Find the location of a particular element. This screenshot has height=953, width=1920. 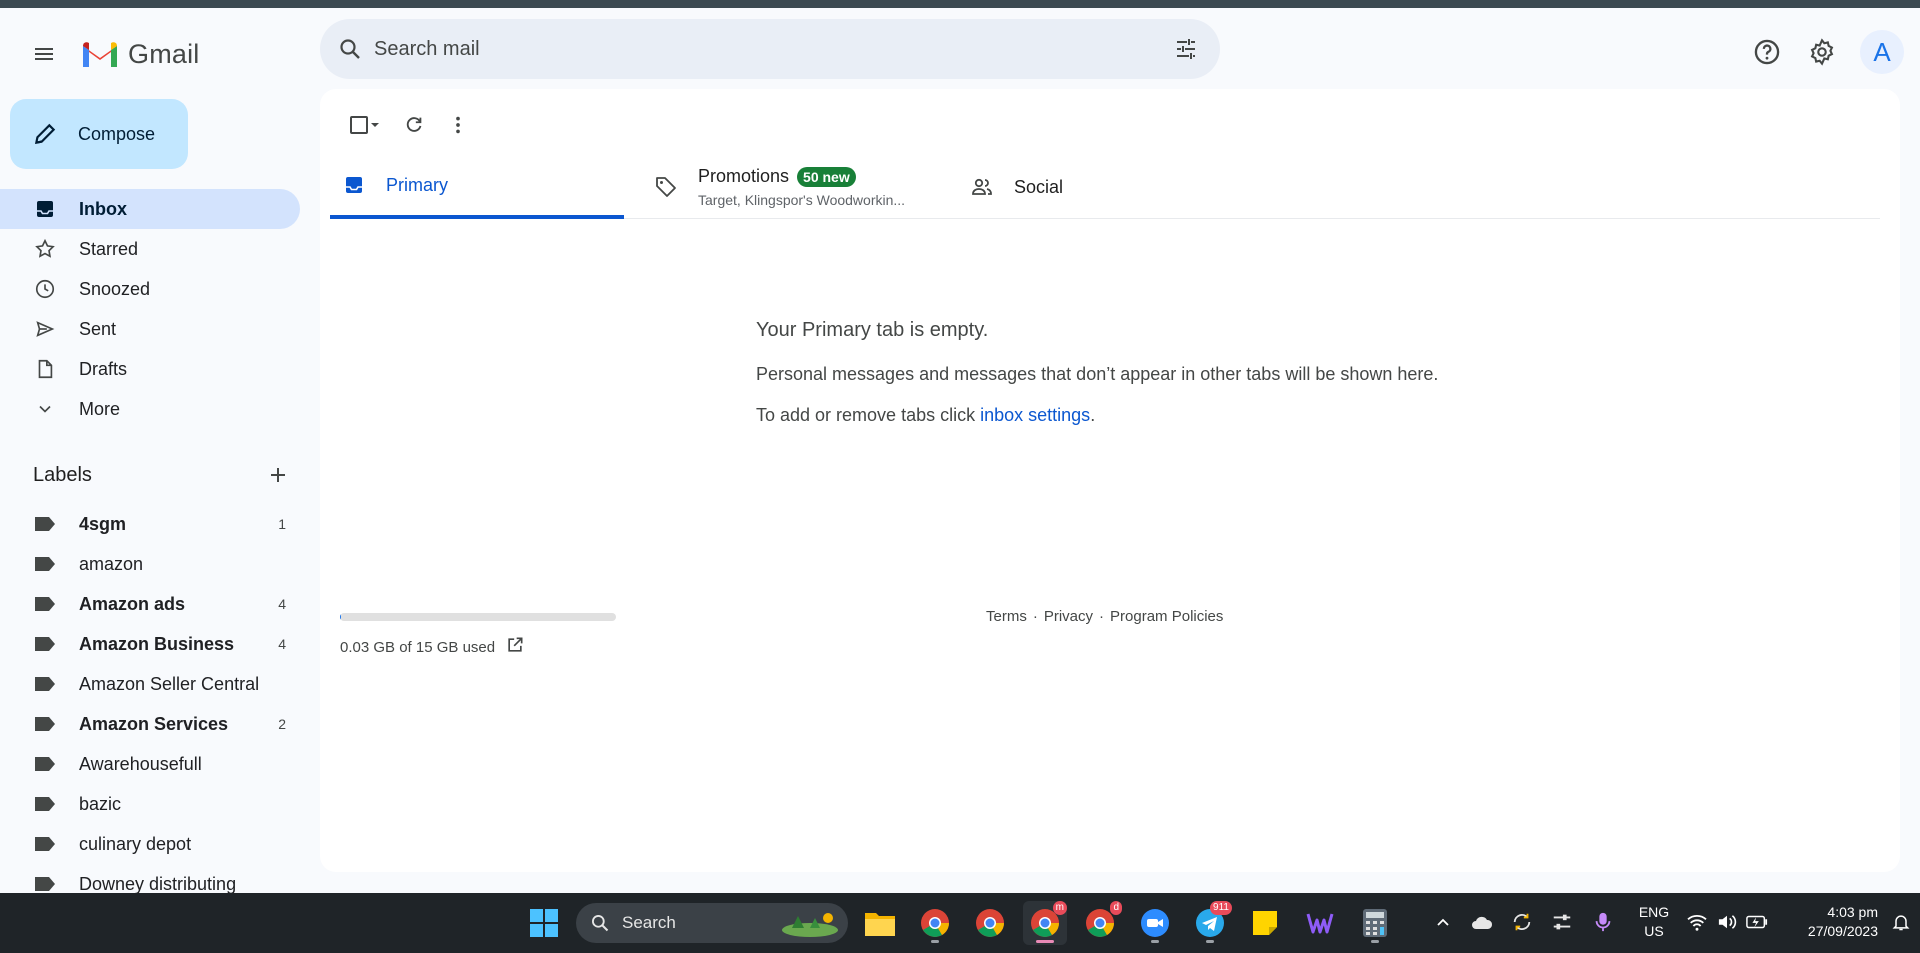

account-avatar: A is located at coordinates (1882, 52).